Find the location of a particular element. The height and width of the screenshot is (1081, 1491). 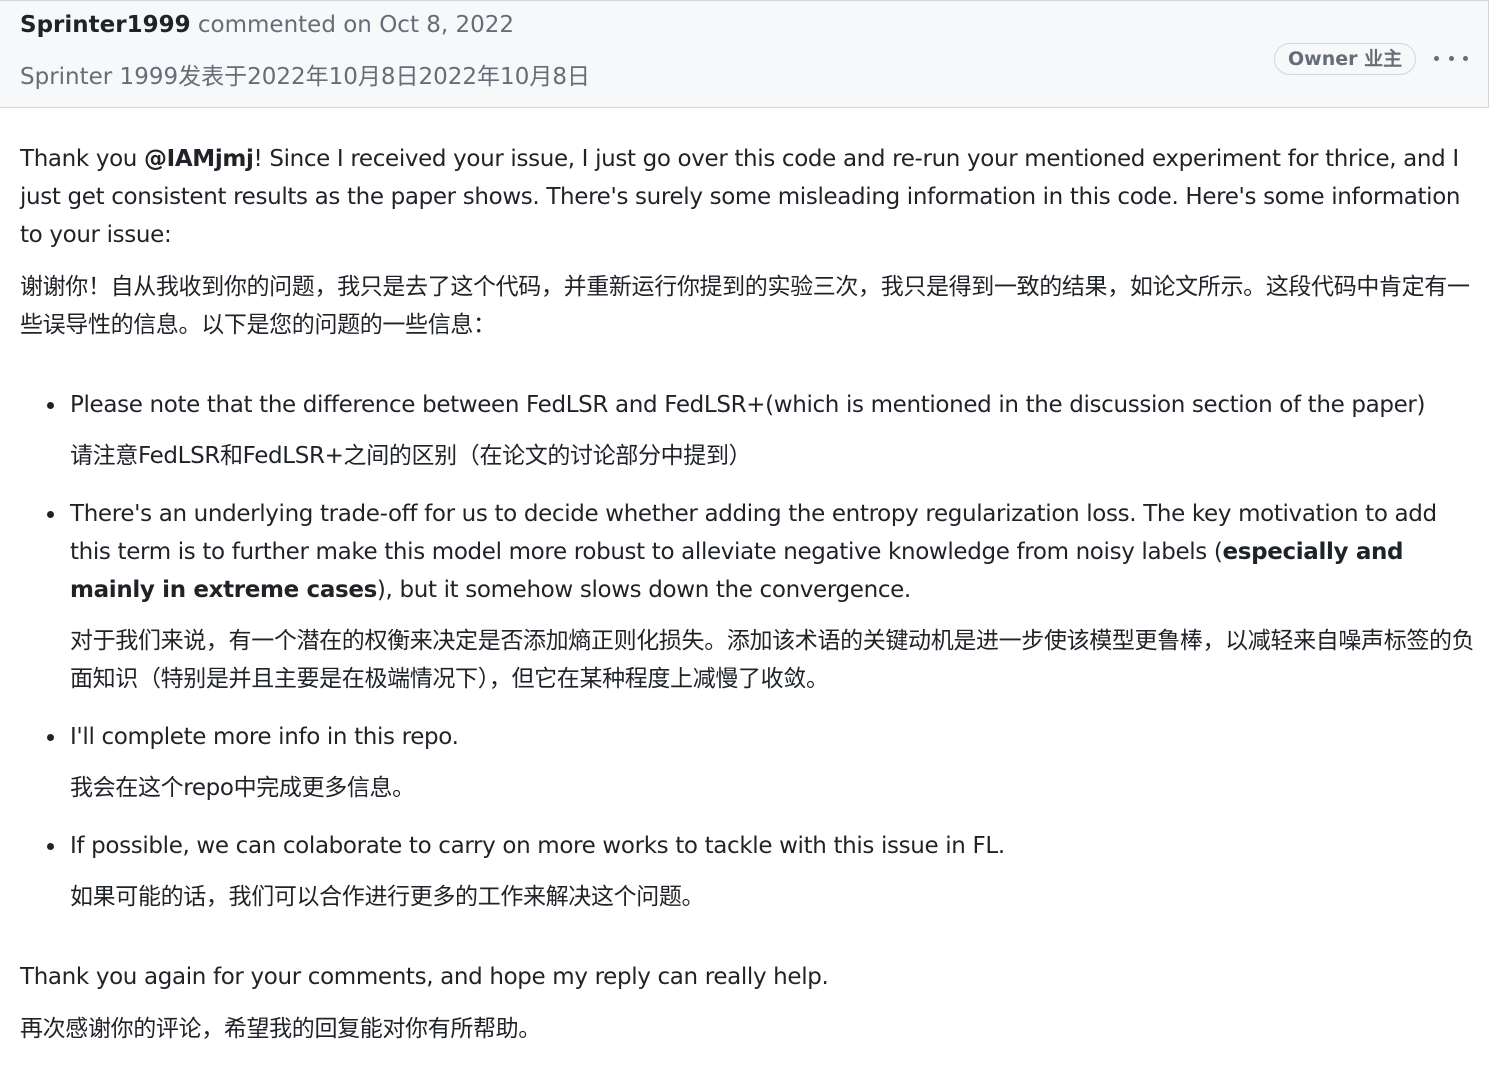

list-item-translation: 我会在这个repo中完成更多信息。 is located at coordinates (242, 788).